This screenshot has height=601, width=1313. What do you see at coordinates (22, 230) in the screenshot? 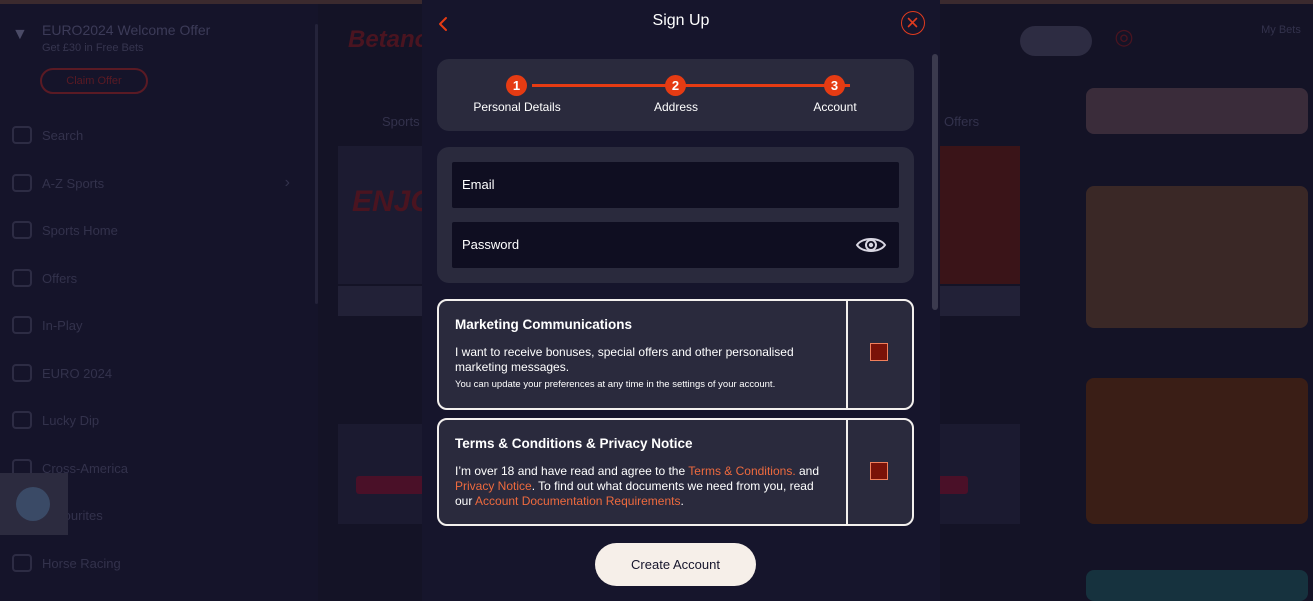
I see `trophy-icon` at bounding box center [22, 230].